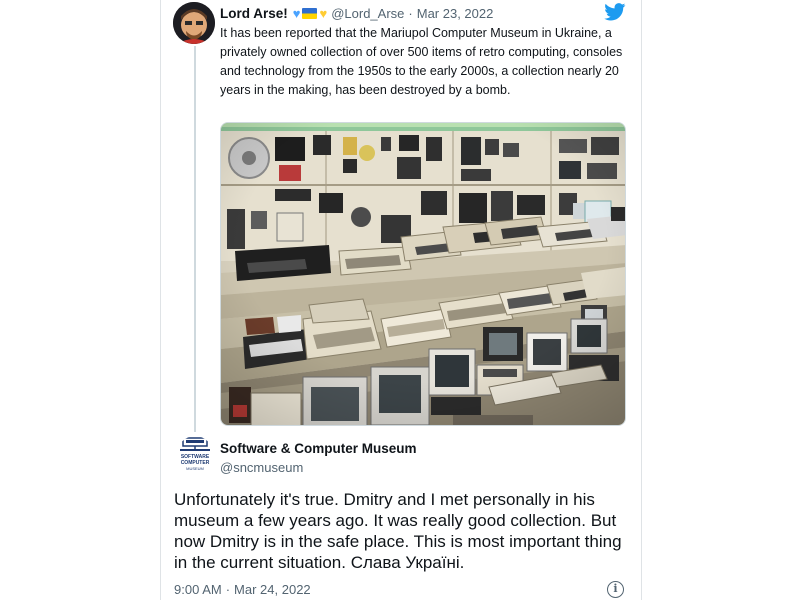 This screenshot has height=600, width=800. I want to click on tweet-header: Lord Arse! ♥ ♥ @Lord_Arse · Mar 23, 2022, so click(356, 13).